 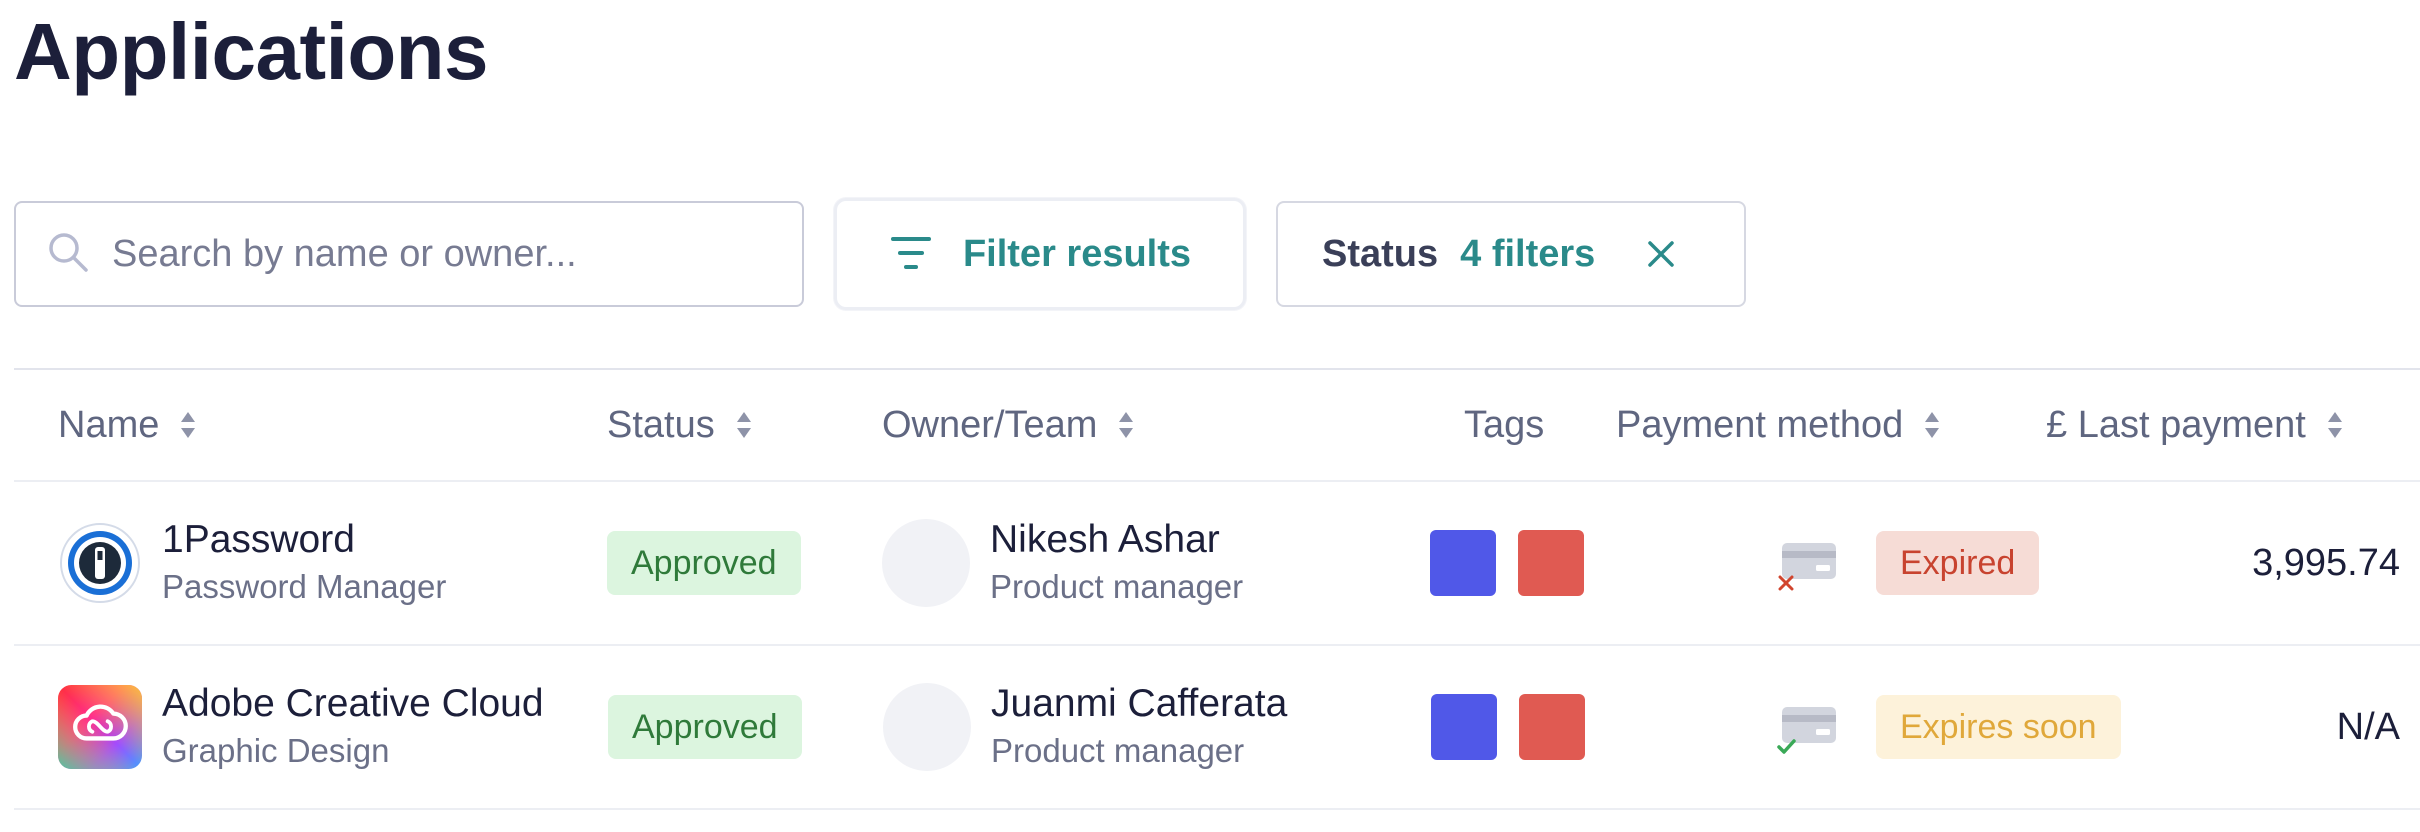 I want to click on owner-block: Nikesh Ashar Product manager, so click(x=1116, y=563).